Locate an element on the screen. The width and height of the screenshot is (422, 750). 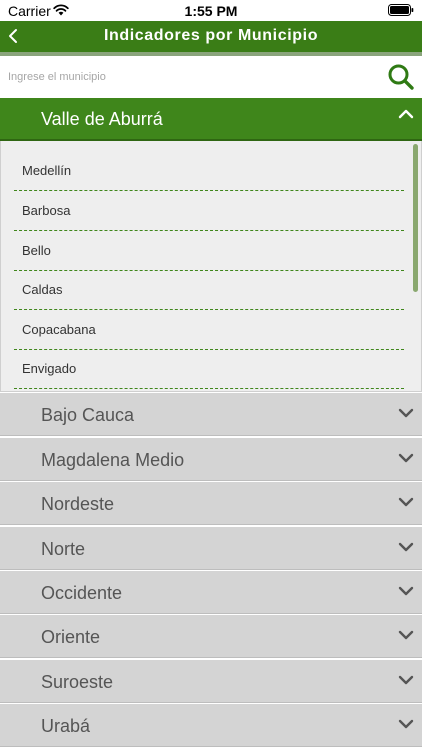
region-name: Urabá is located at coordinates (66, 726).